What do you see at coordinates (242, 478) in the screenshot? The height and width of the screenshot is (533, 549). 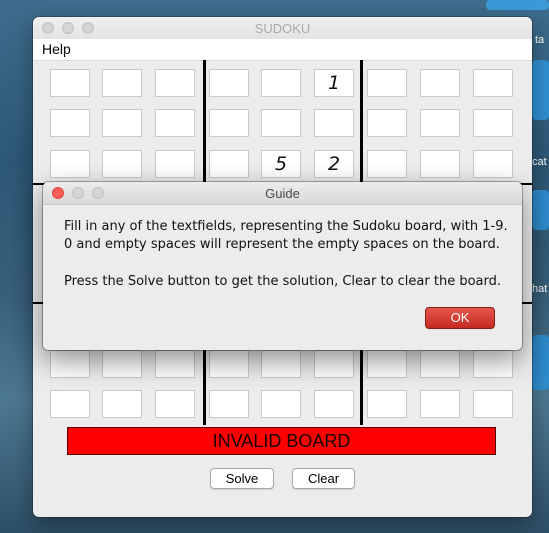 I see `solve-button: Solve` at bounding box center [242, 478].